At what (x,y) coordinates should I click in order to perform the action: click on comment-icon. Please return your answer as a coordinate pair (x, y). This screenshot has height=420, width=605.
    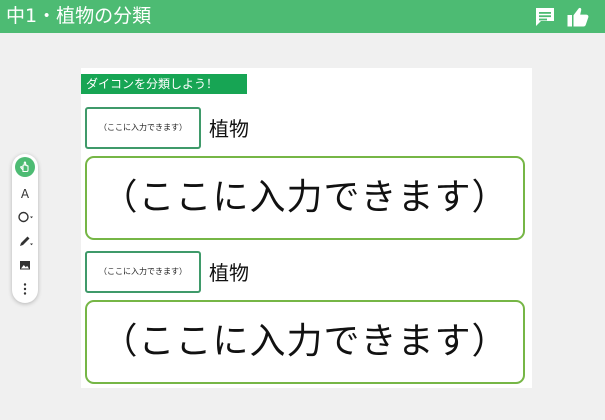
    Looking at the image, I should click on (545, 17).